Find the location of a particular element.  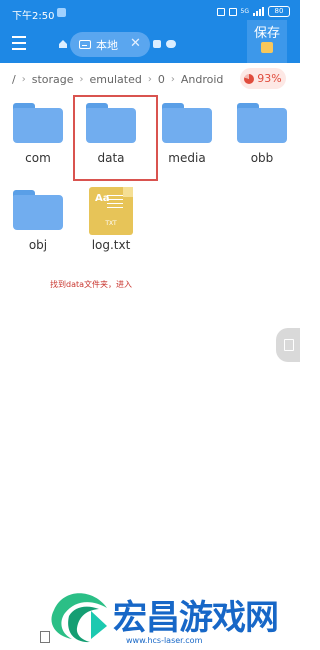

breadcrumb: / › storage › emulated › 0 › Android is located at coordinates (117, 79).